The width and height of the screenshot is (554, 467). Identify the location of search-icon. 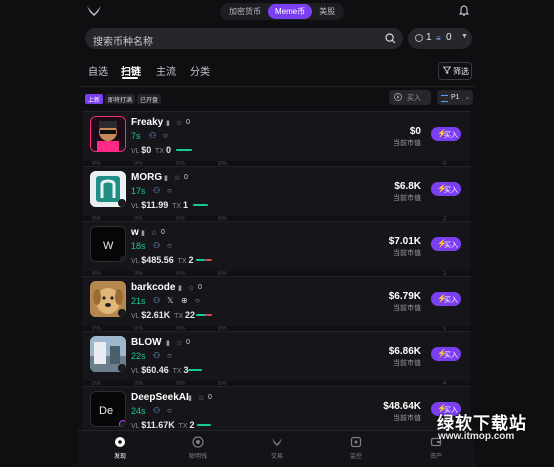
(390, 38).